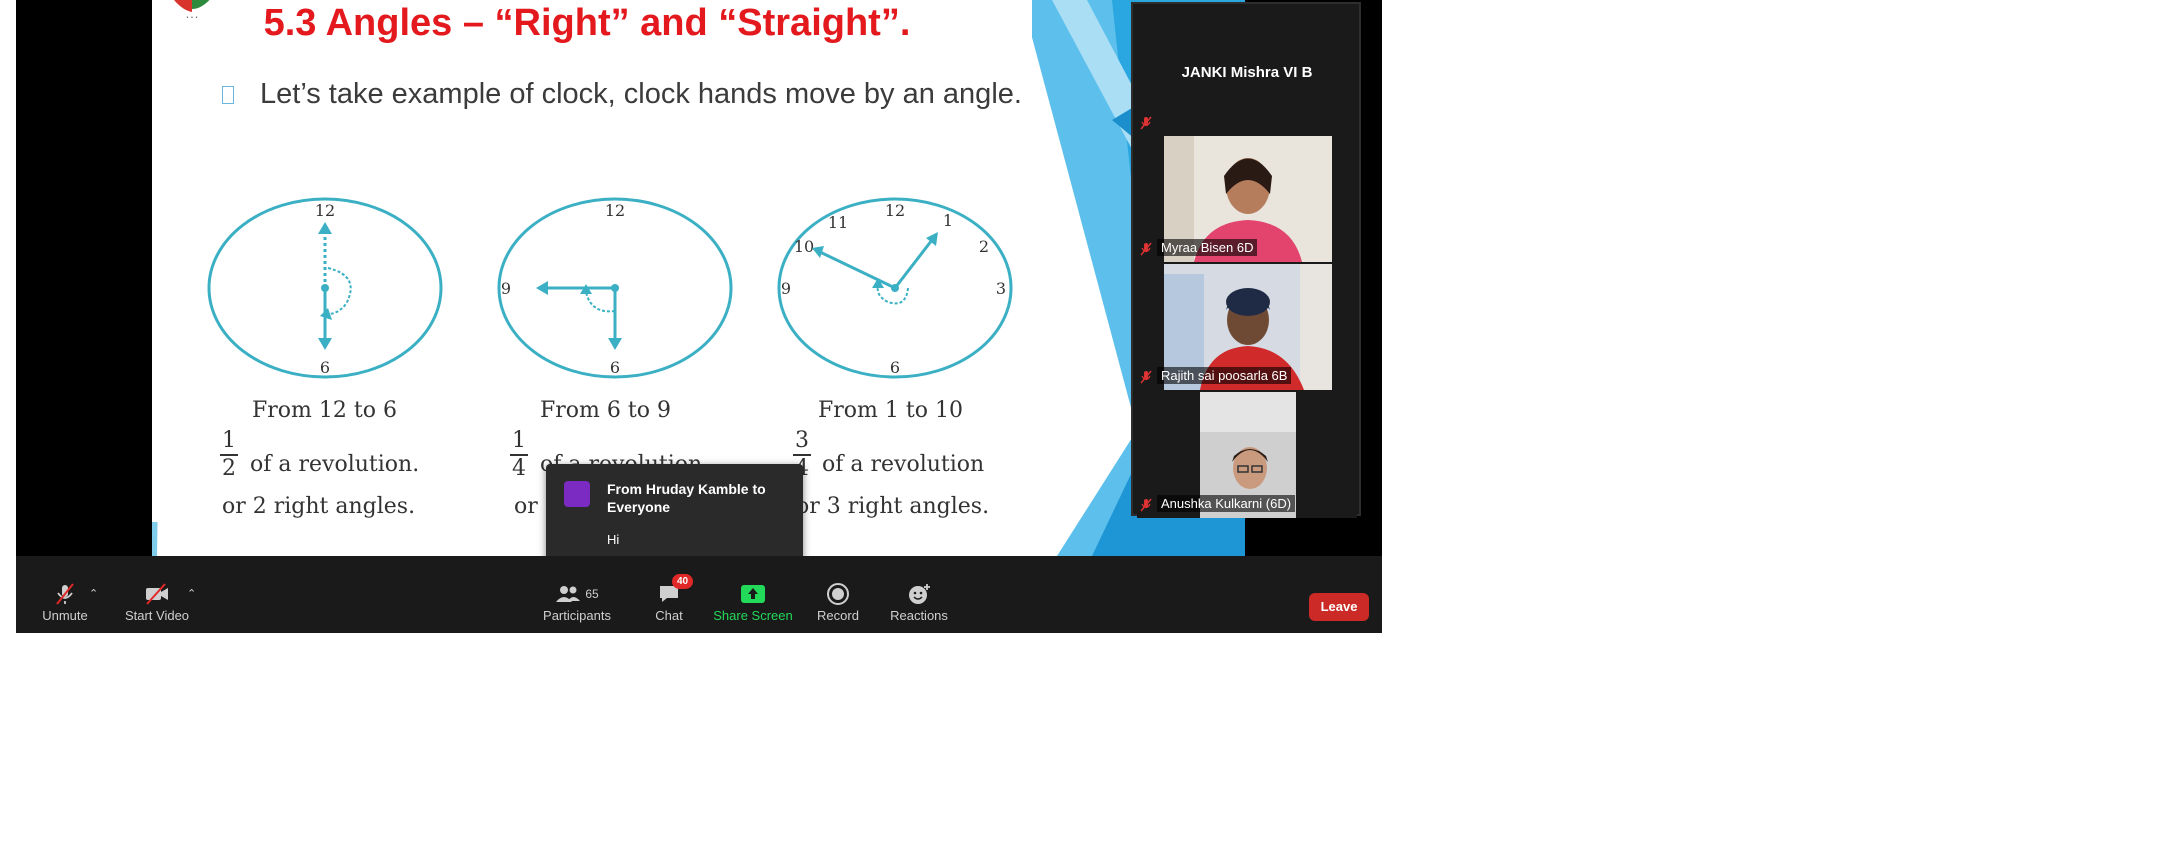 This screenshot has height=868, width=2158. I want to click on svg-text: 3, so click(1001, 288).